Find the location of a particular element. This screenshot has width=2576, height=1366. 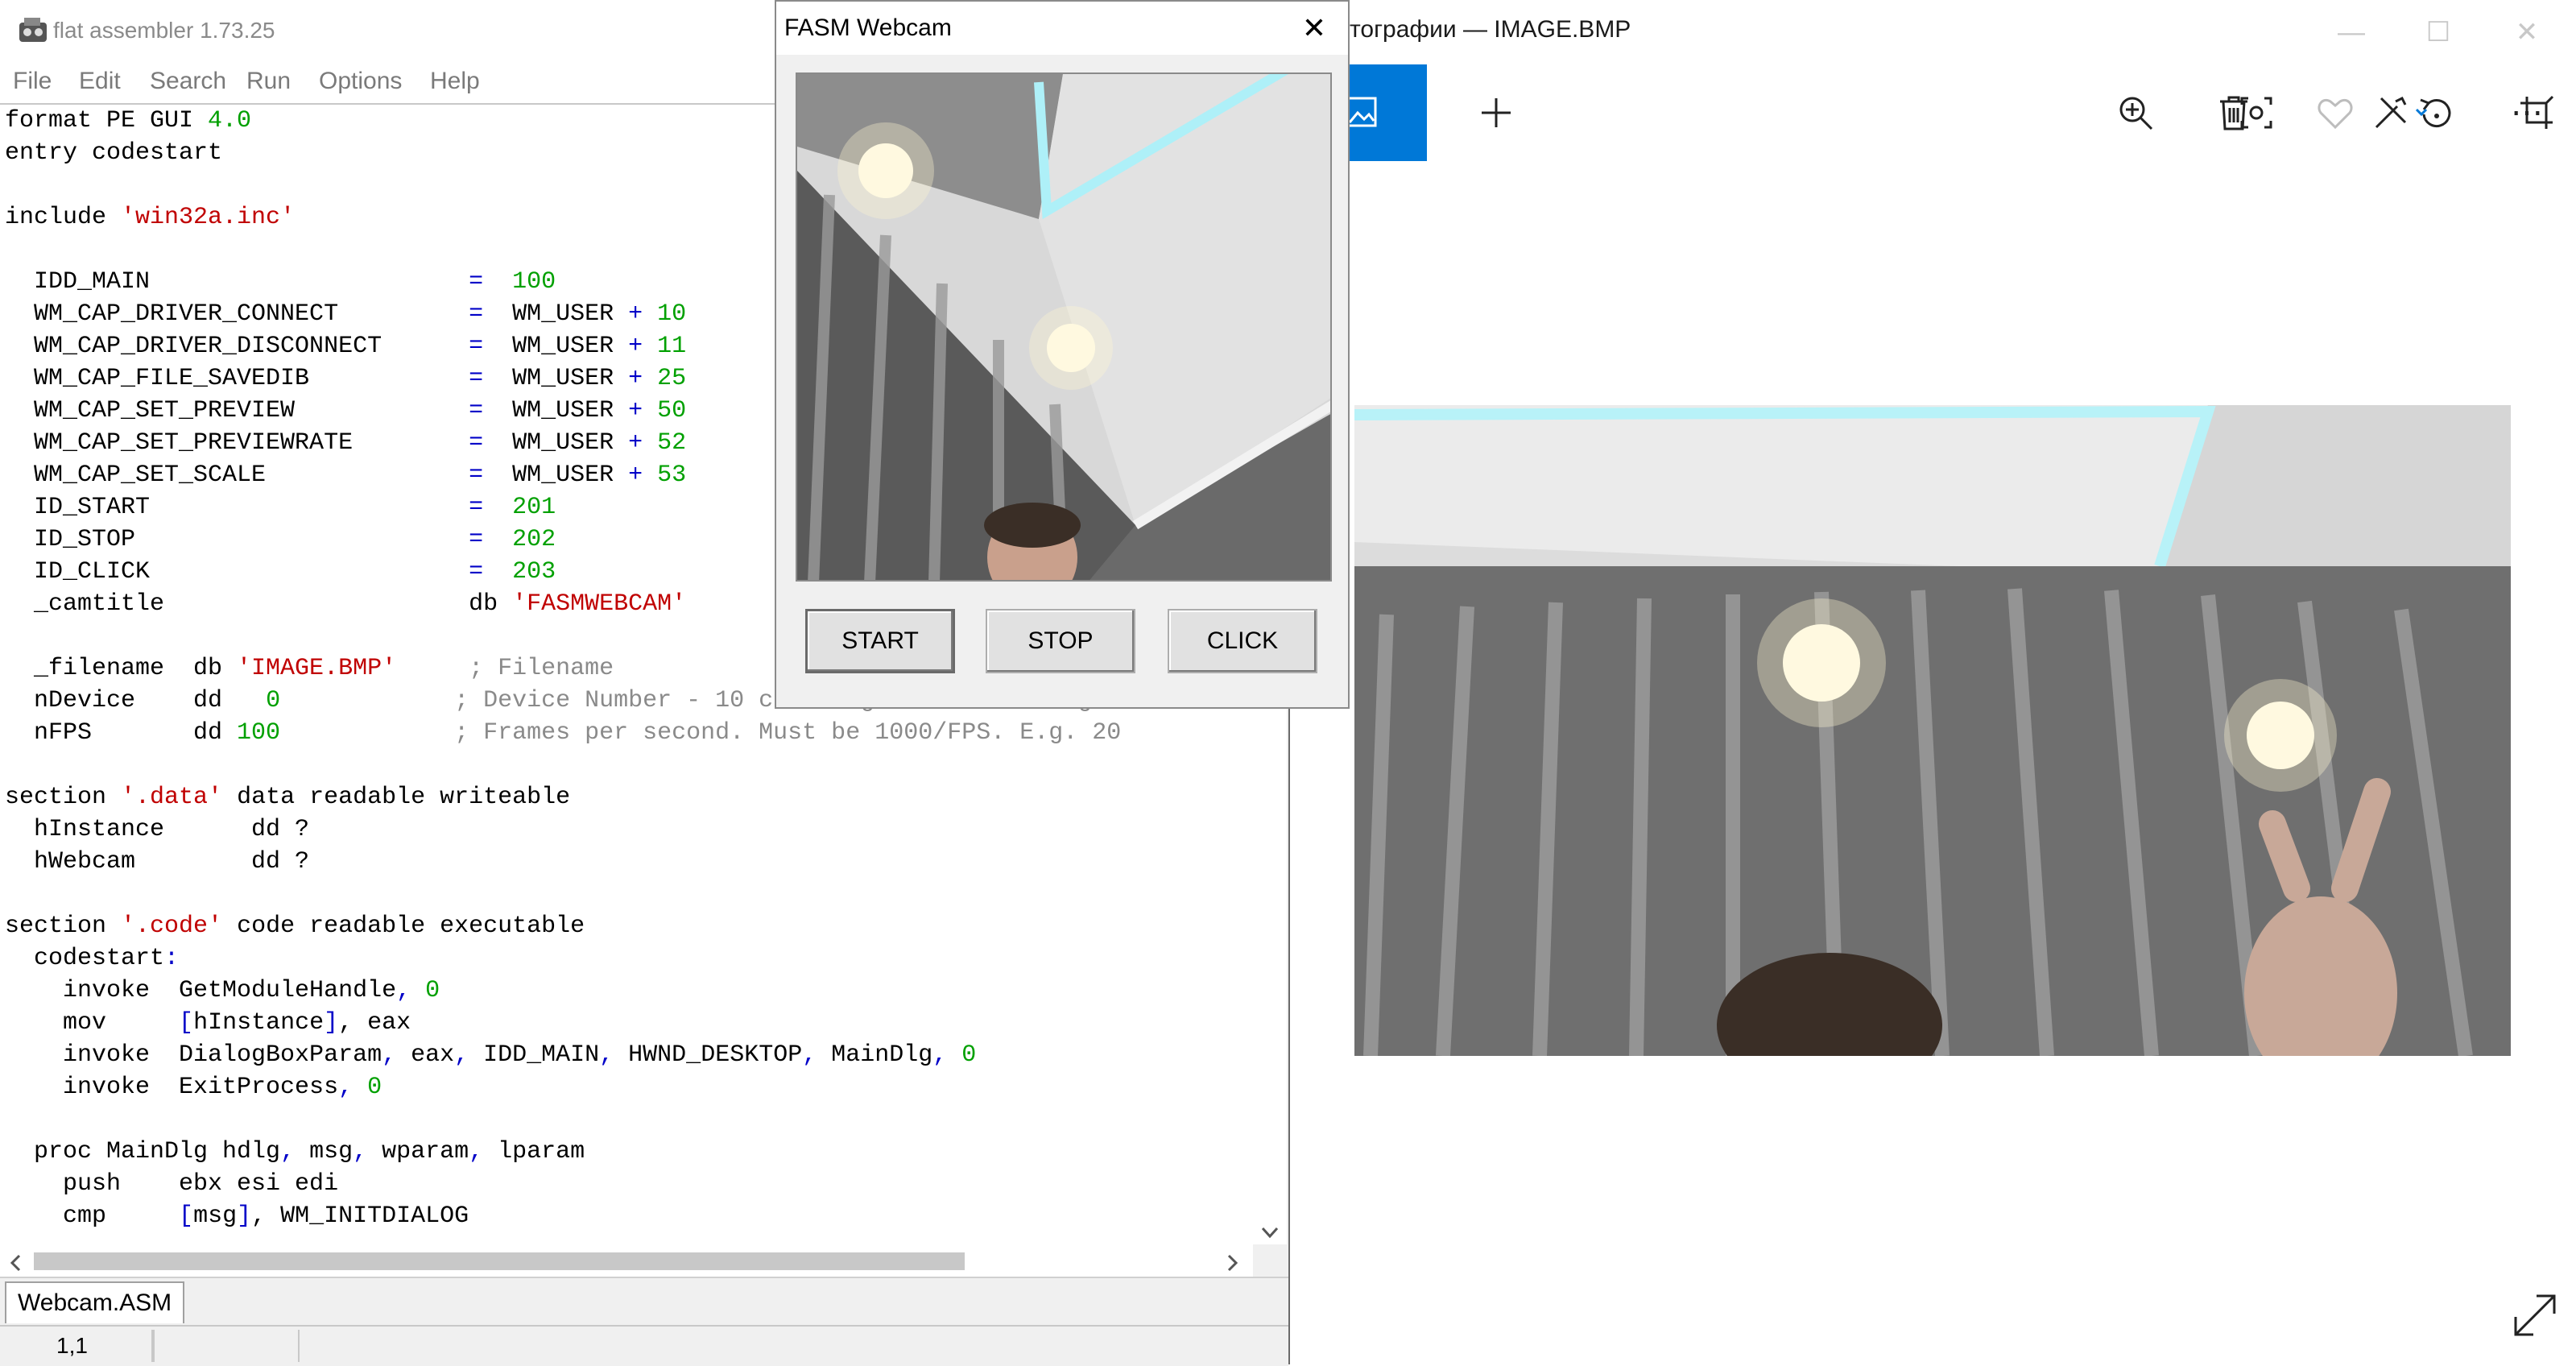

code-line: WM_CAP_DRIVER_CONNECT = WM_USER + 10 is located at coordinates (346, 314).